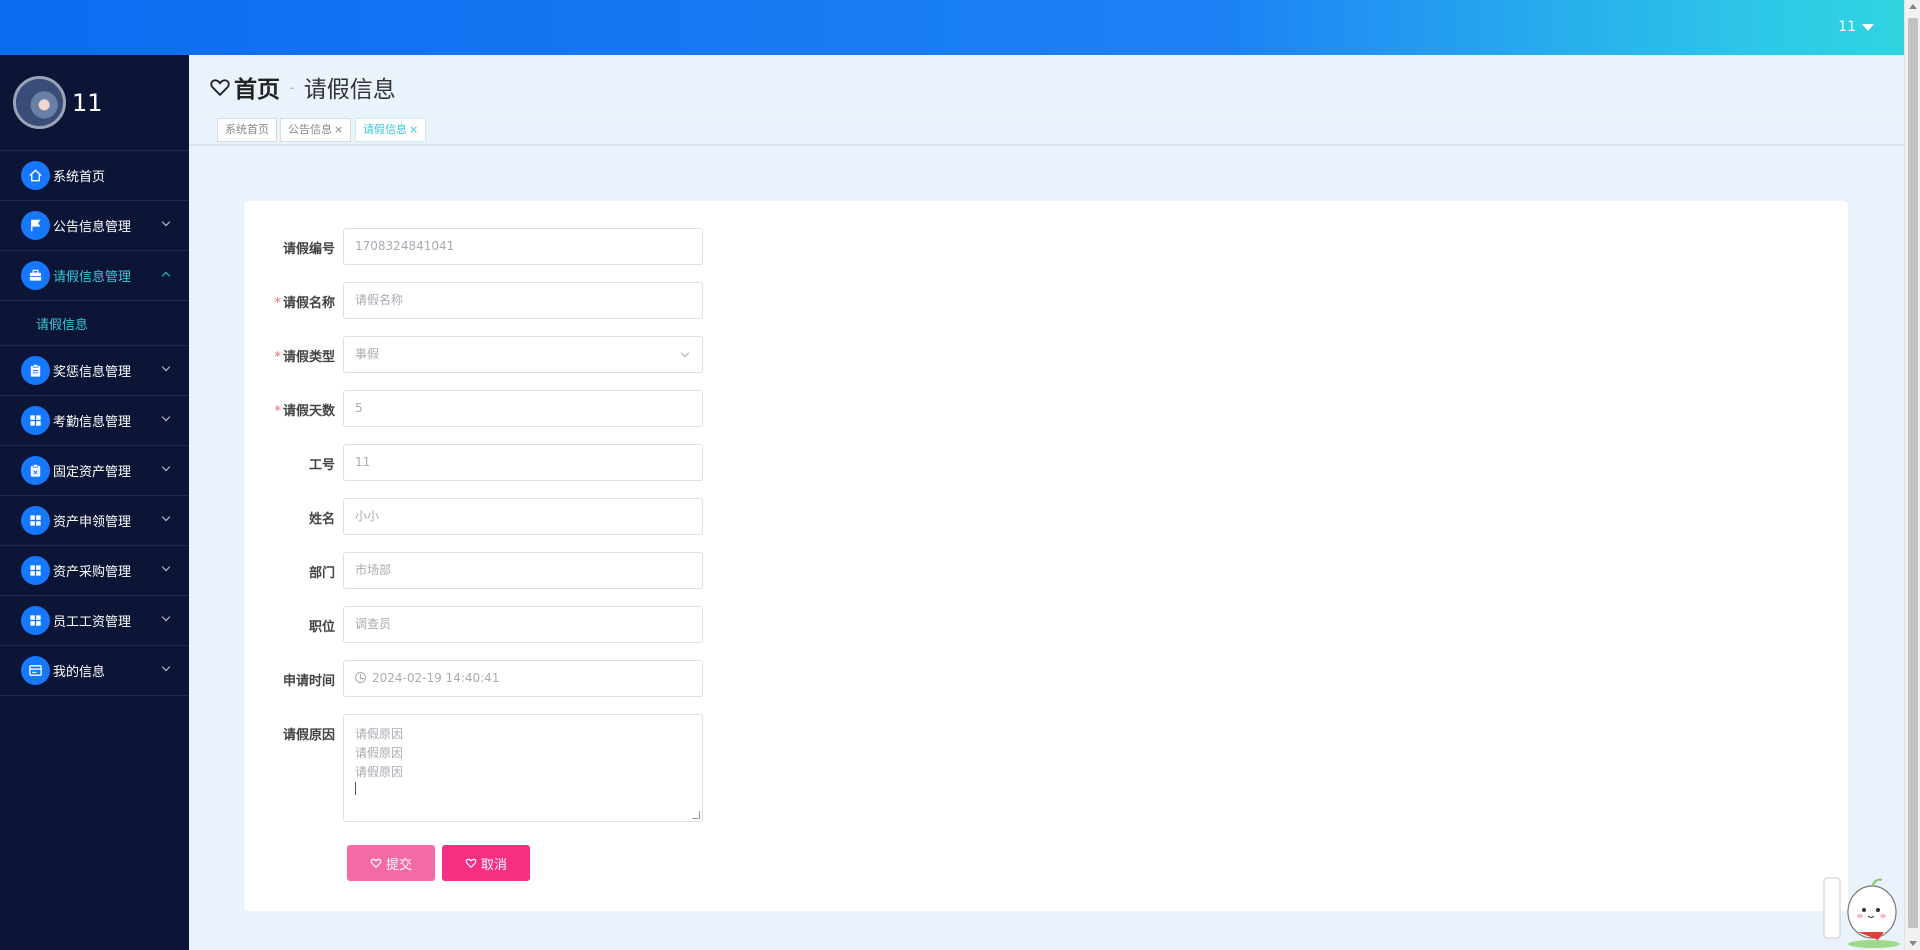 This screenshot has height=950, width=1920. What do you see at coordinates (360, 677) in the screenshot?
I see `clock-icon` at bounding box center [360, 677].